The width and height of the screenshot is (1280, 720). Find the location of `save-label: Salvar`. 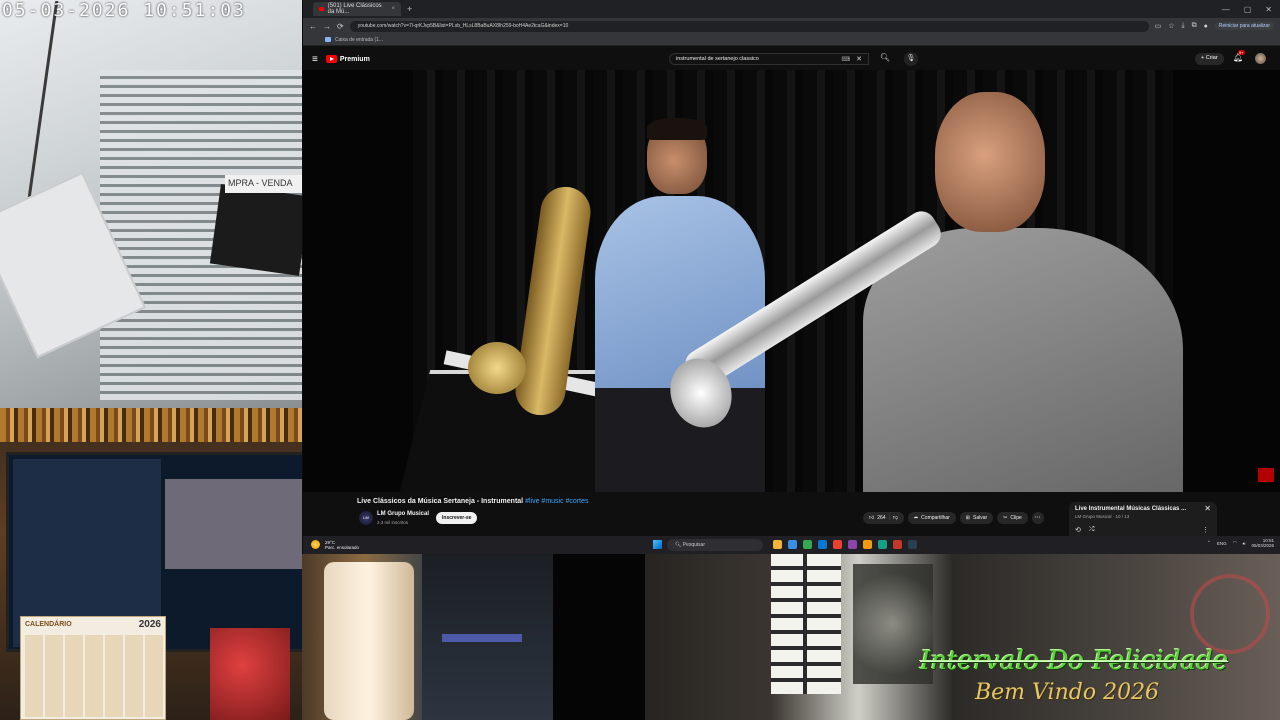

save-label: Salvar is located at coordinates (980, 518).